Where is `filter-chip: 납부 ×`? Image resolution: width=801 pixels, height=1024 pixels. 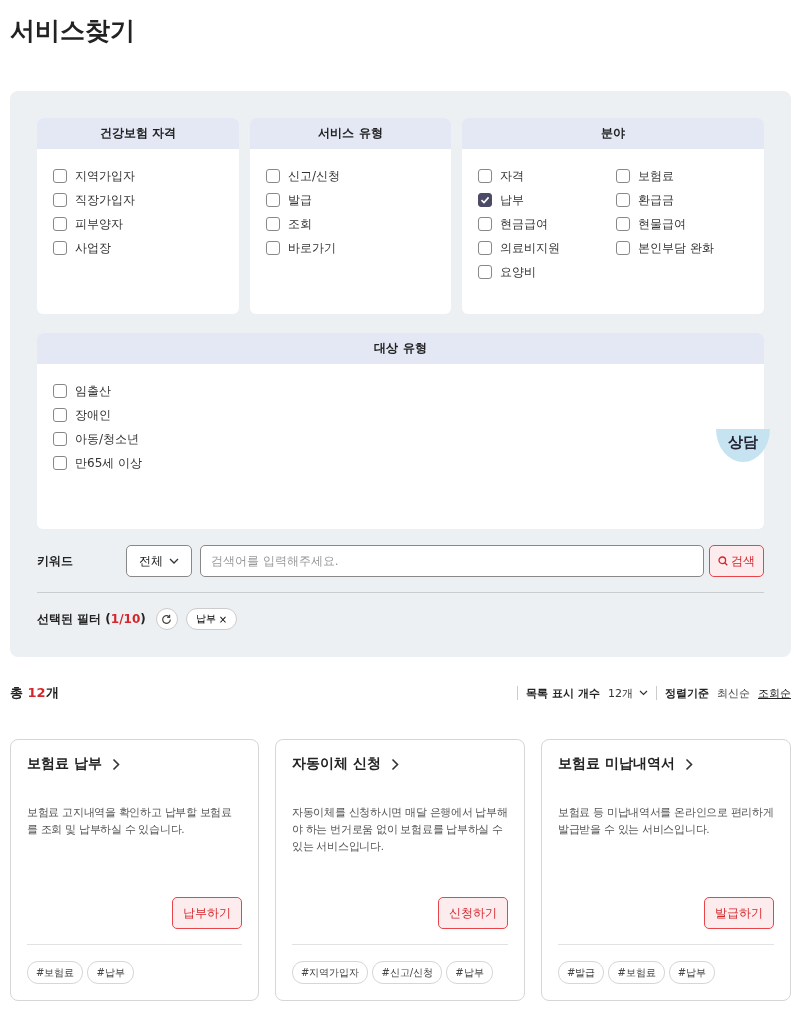 filter-chip: 납부 × is located at coordinates (211, 619).